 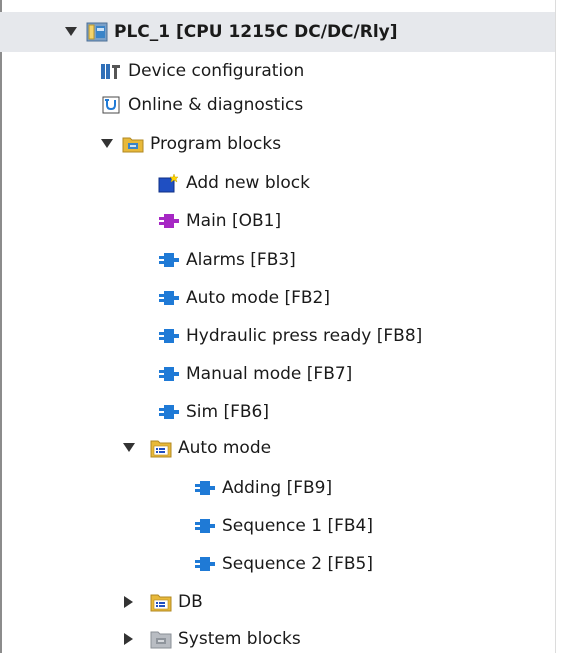 What do you see at coordinates (256, 32) in the screenshot?
I see `tree-node-label: PLC_1 [CPU 1215C DC/DC/Rly]` at bounding box center [256, 32].